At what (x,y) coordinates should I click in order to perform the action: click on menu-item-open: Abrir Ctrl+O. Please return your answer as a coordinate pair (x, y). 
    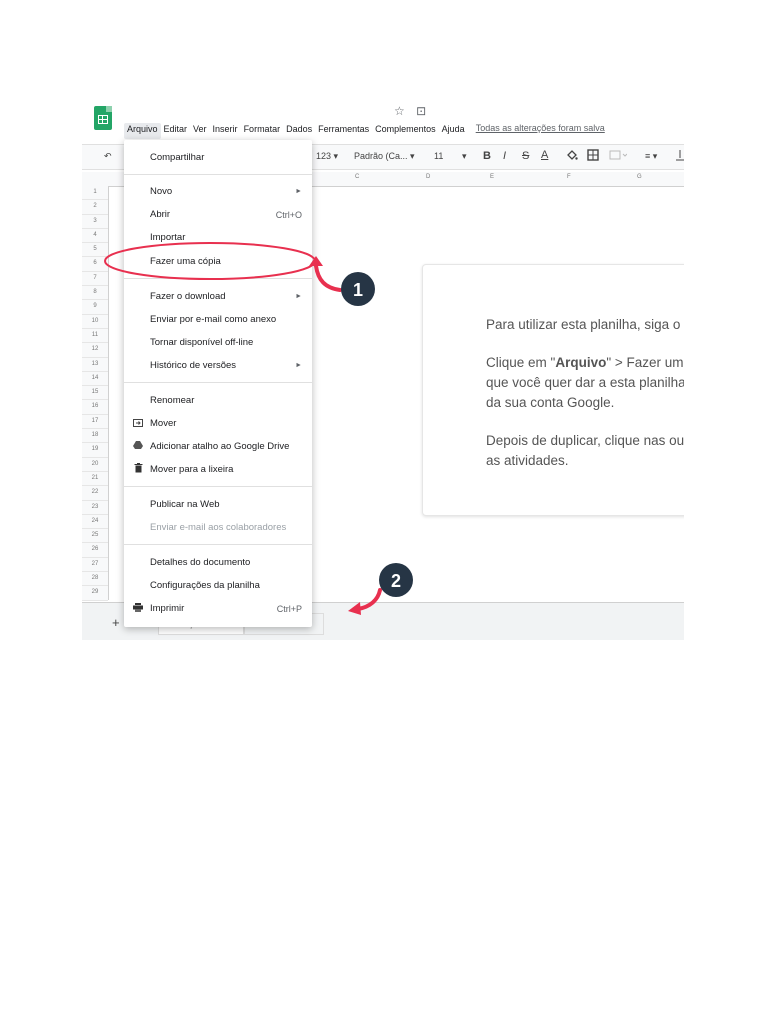
    Looking at the image, I should click on (226, 215).